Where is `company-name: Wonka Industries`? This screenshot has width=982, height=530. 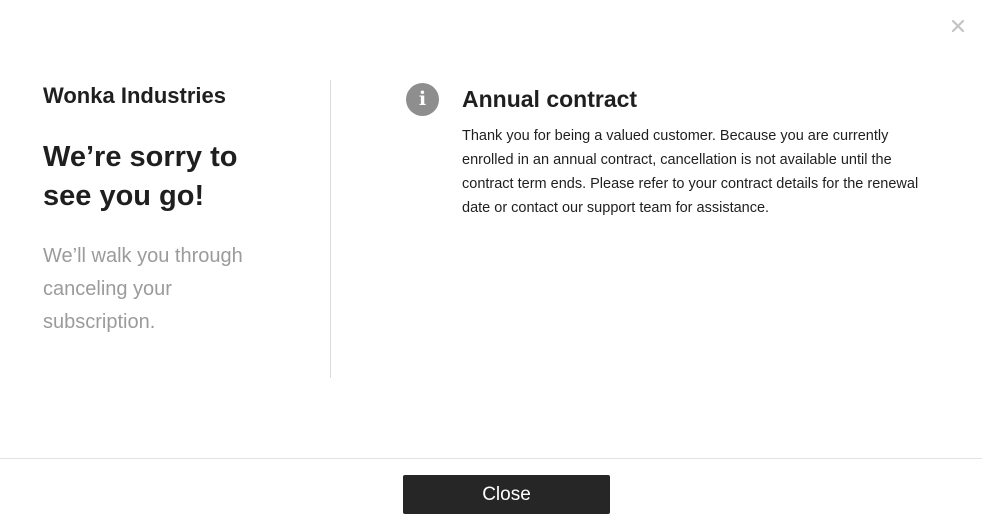
company-name: Wonka Industries is located at coordinates (134, 95).